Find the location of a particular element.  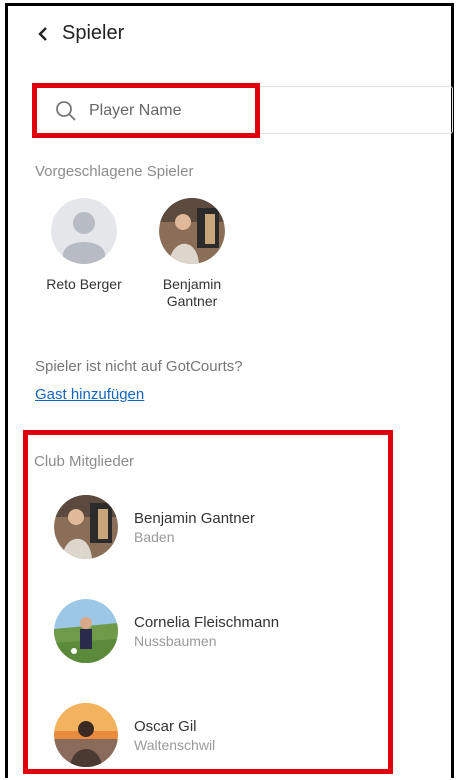

member-name: Oscar Gil is located at coordinates (165, 726).